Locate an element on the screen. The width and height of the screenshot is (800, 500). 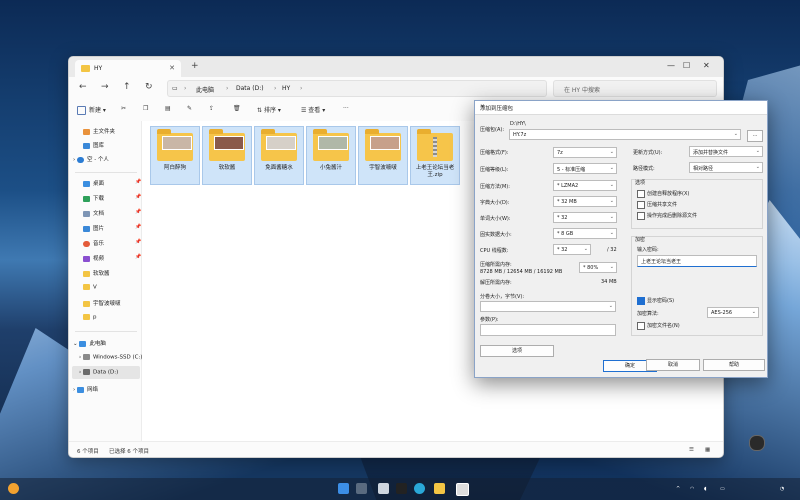
file-item: 免面酱糖水 is located at coordinates (279, 155).